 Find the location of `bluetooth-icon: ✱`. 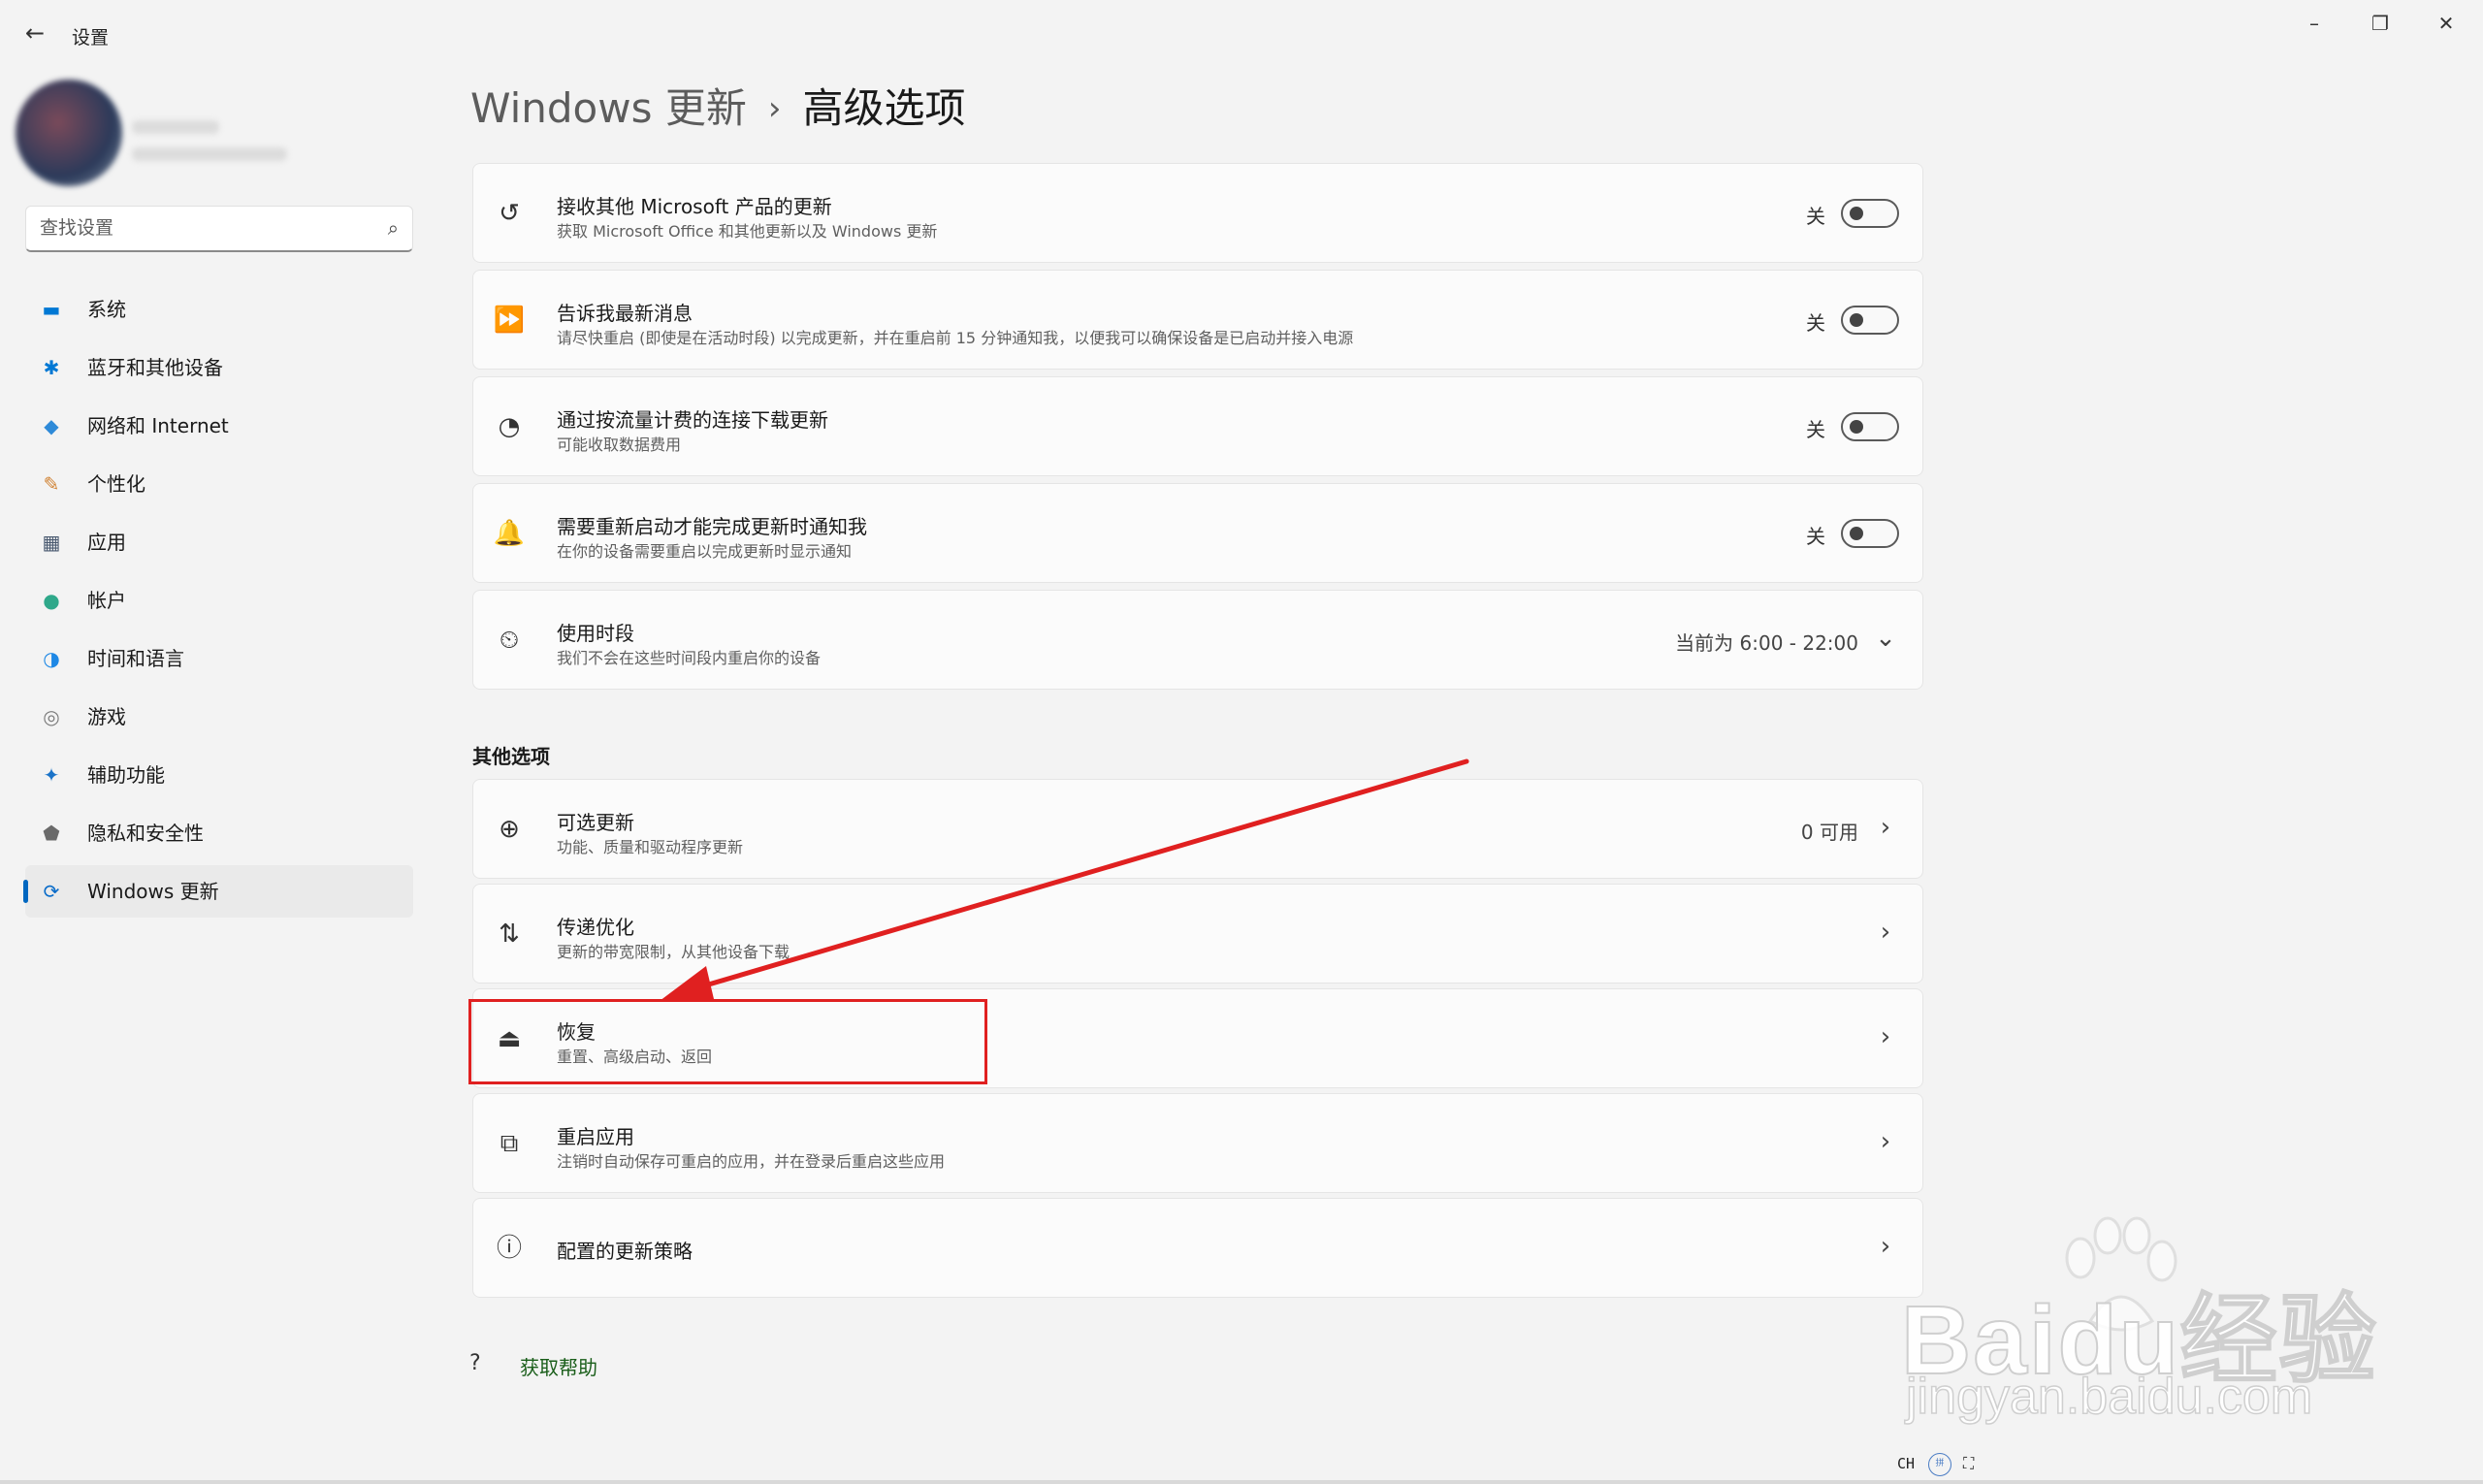

bluetooth-icon: ✱ is located at coordinates (52, 367).